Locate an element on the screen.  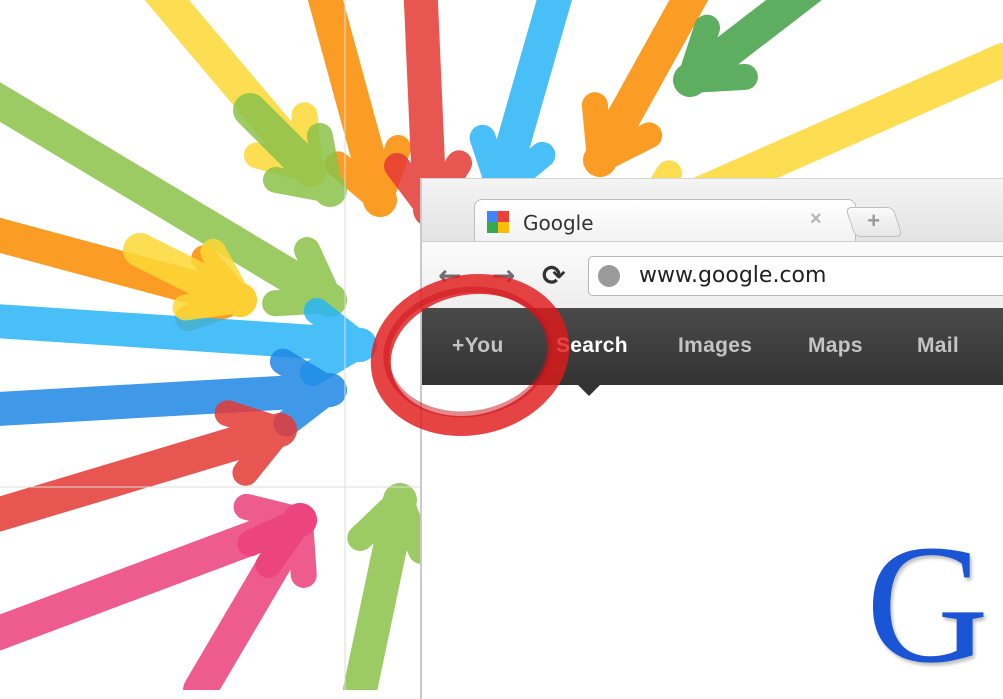
close-icon: × is located at coordinates (816, 219).